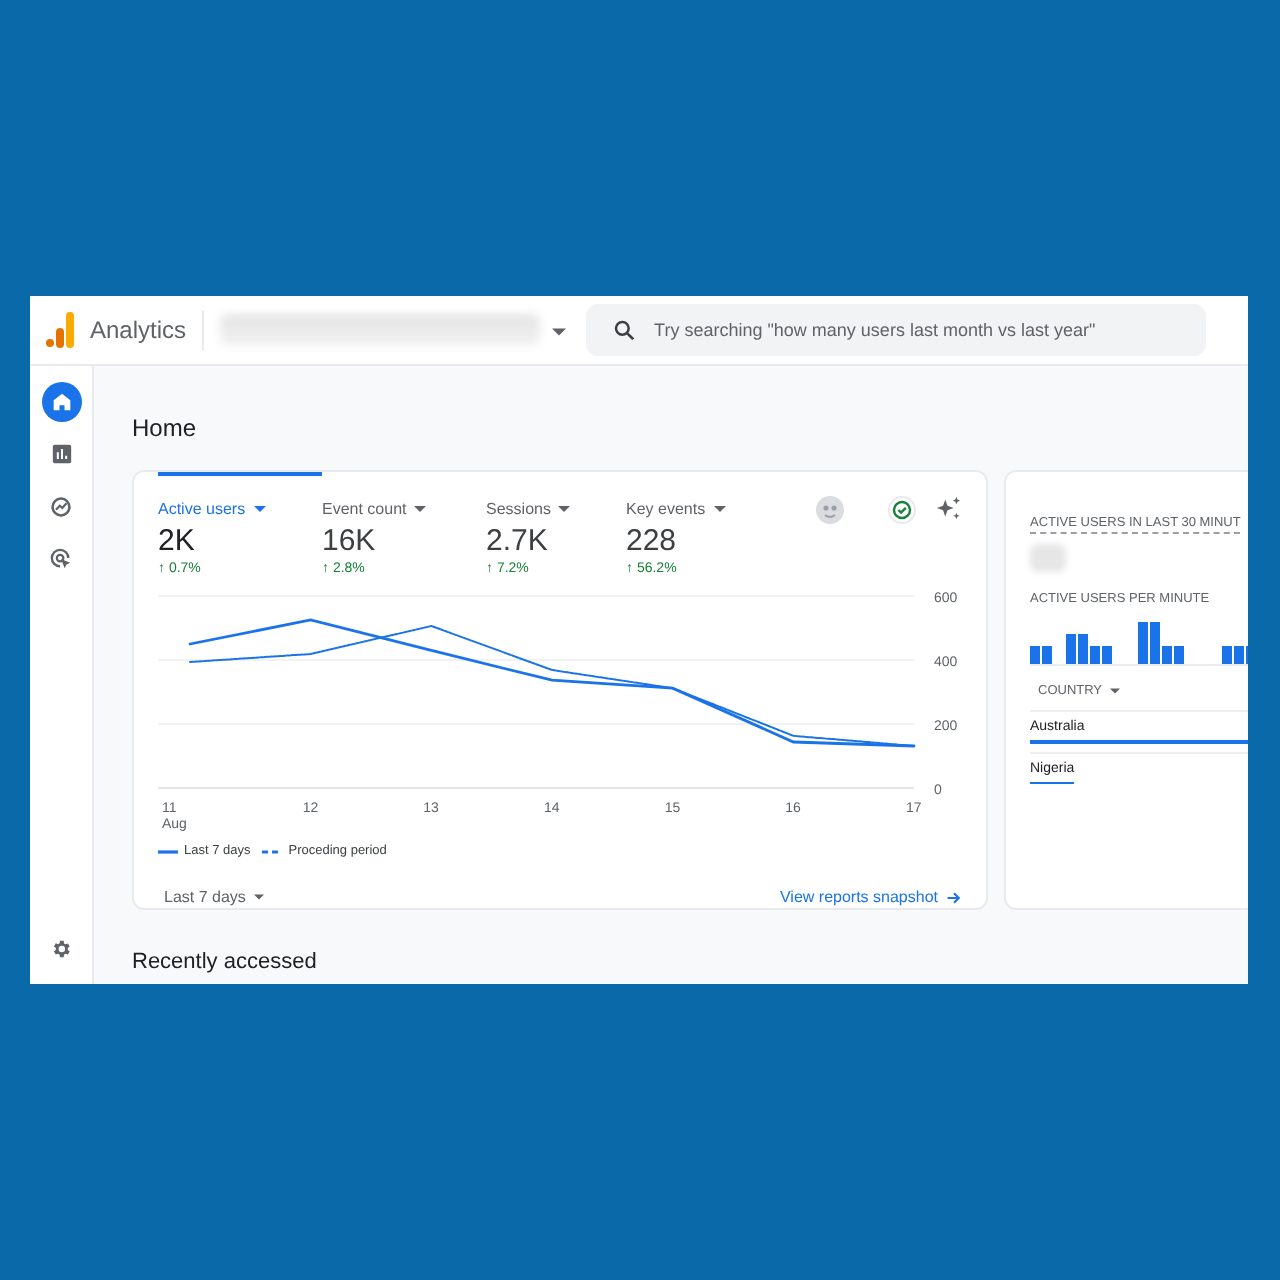 The height and width of the screenshot is (1280, 1280). Describe the element at coordinates (1048, 558) in the screenshot. I see `blurred-count` at that location.